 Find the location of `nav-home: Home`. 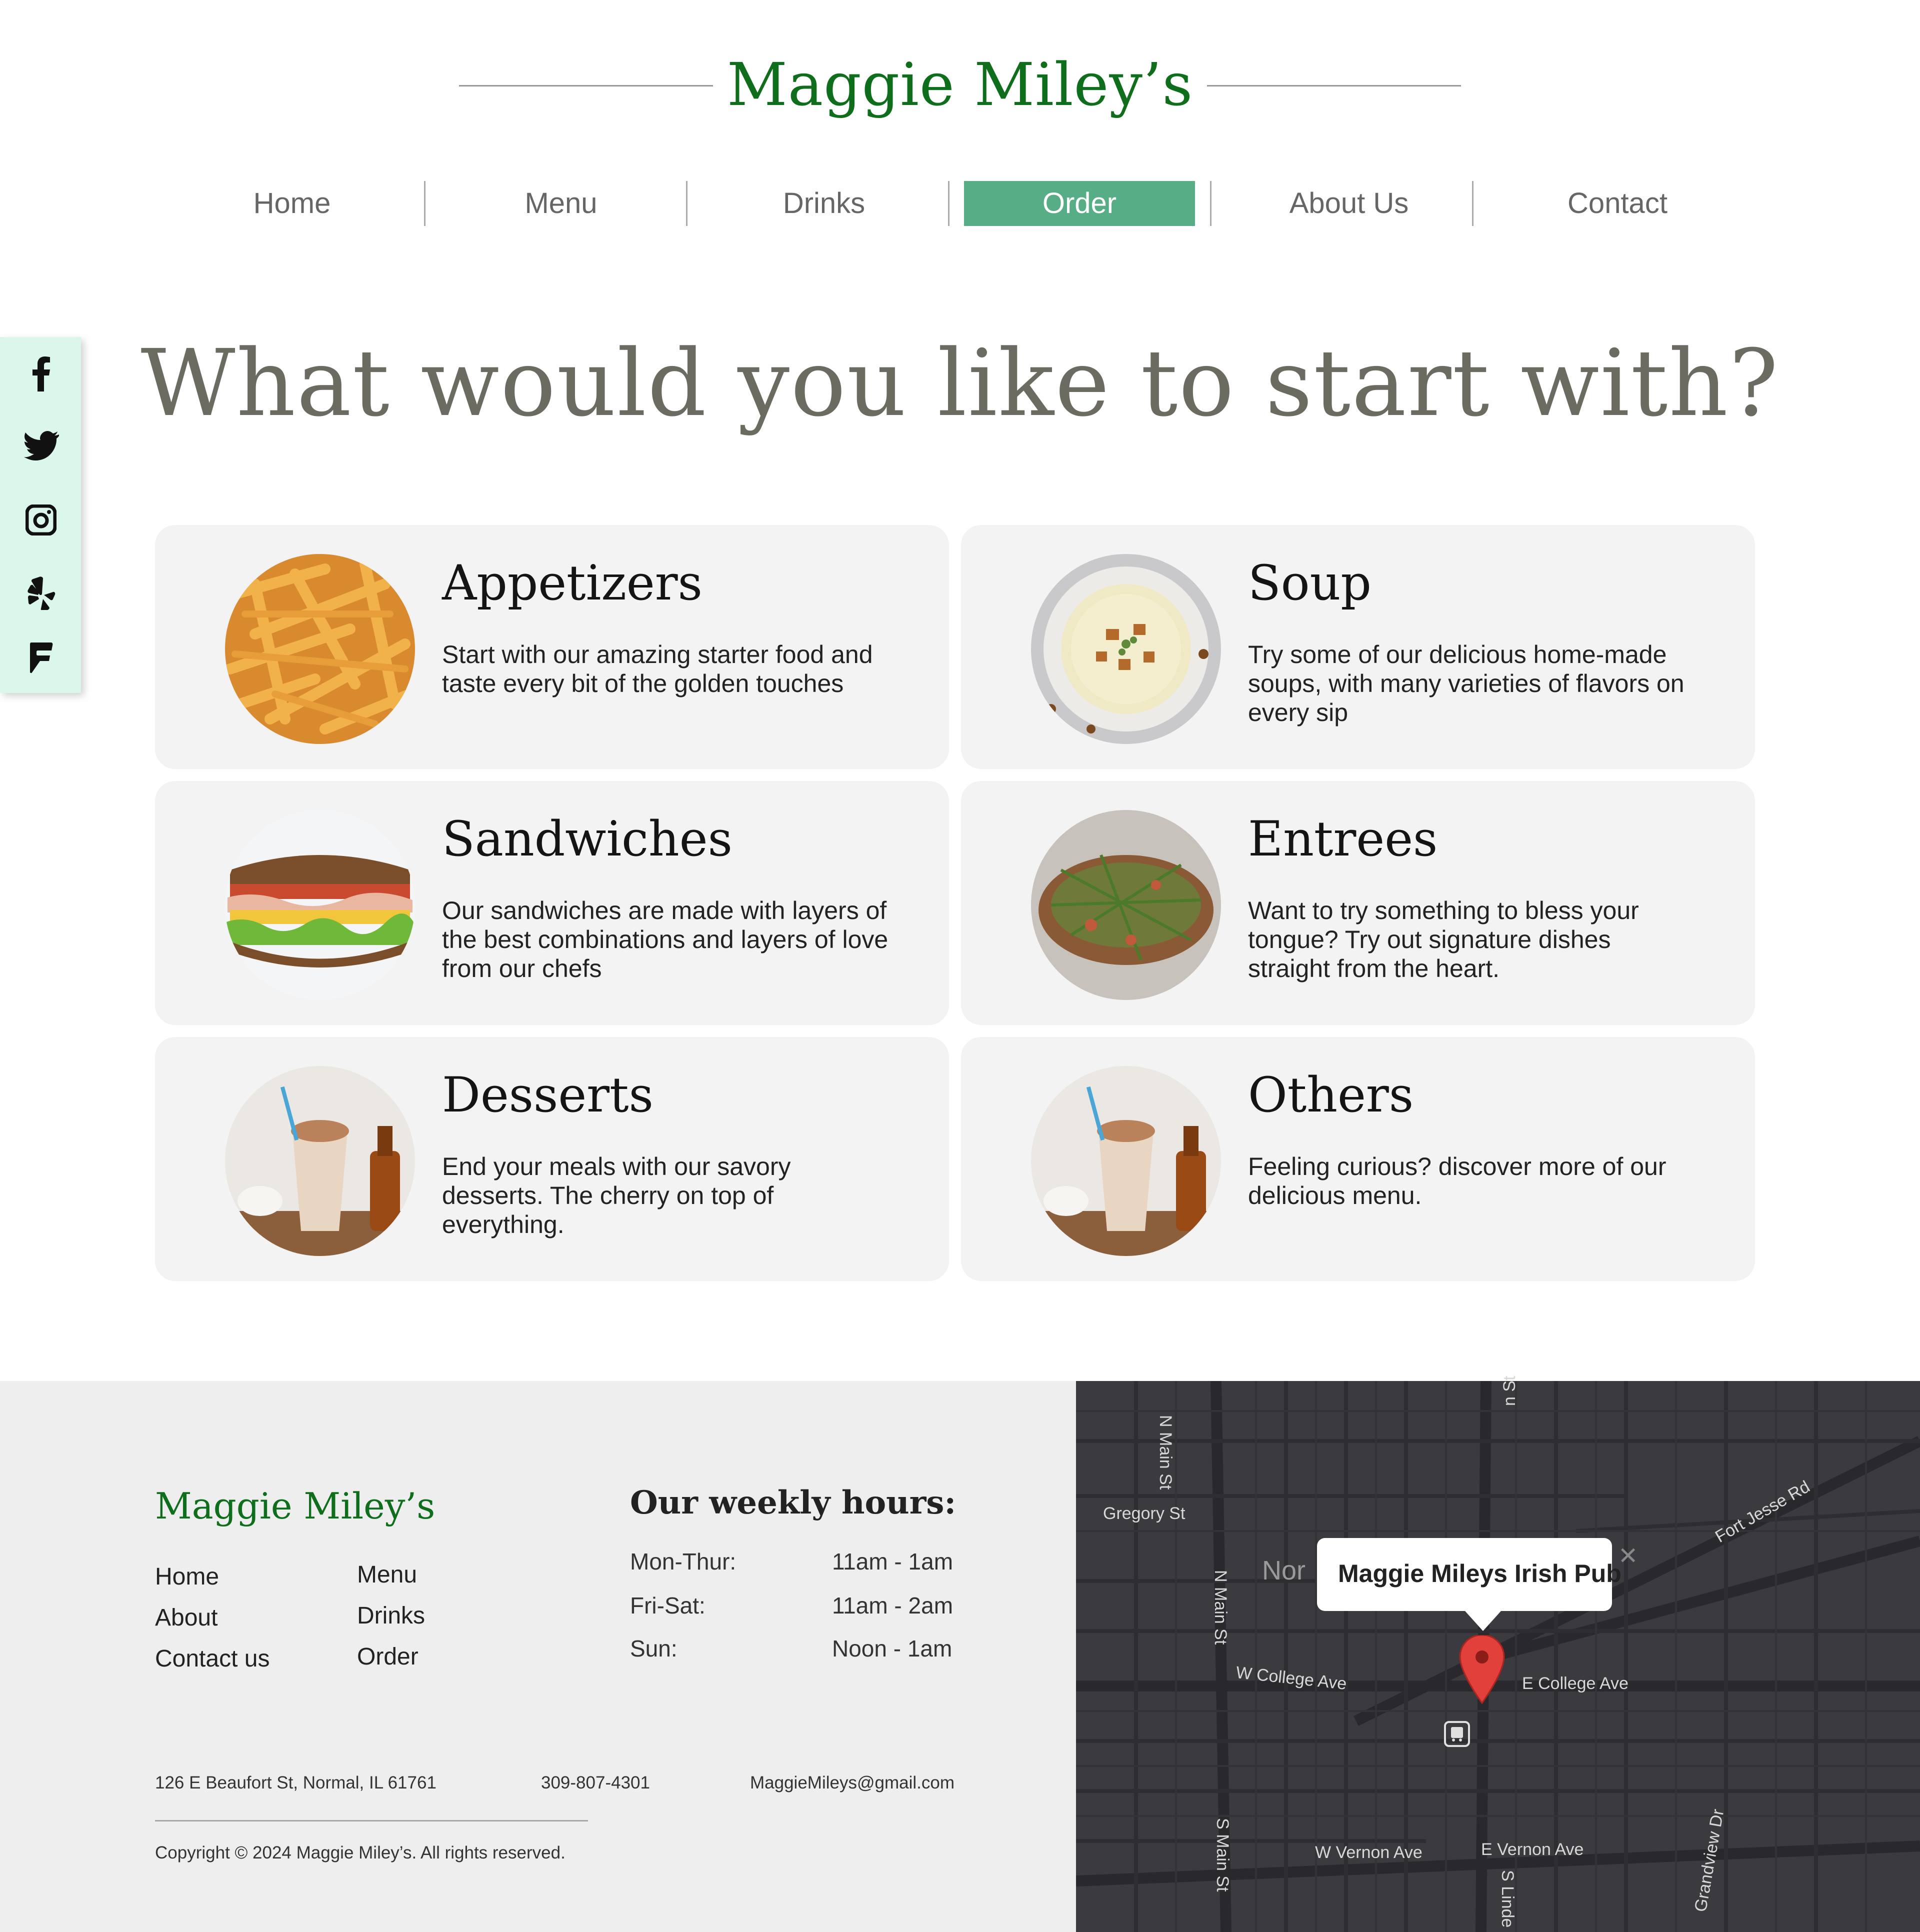

nav-home: Home is located at coordinates (292, 203).